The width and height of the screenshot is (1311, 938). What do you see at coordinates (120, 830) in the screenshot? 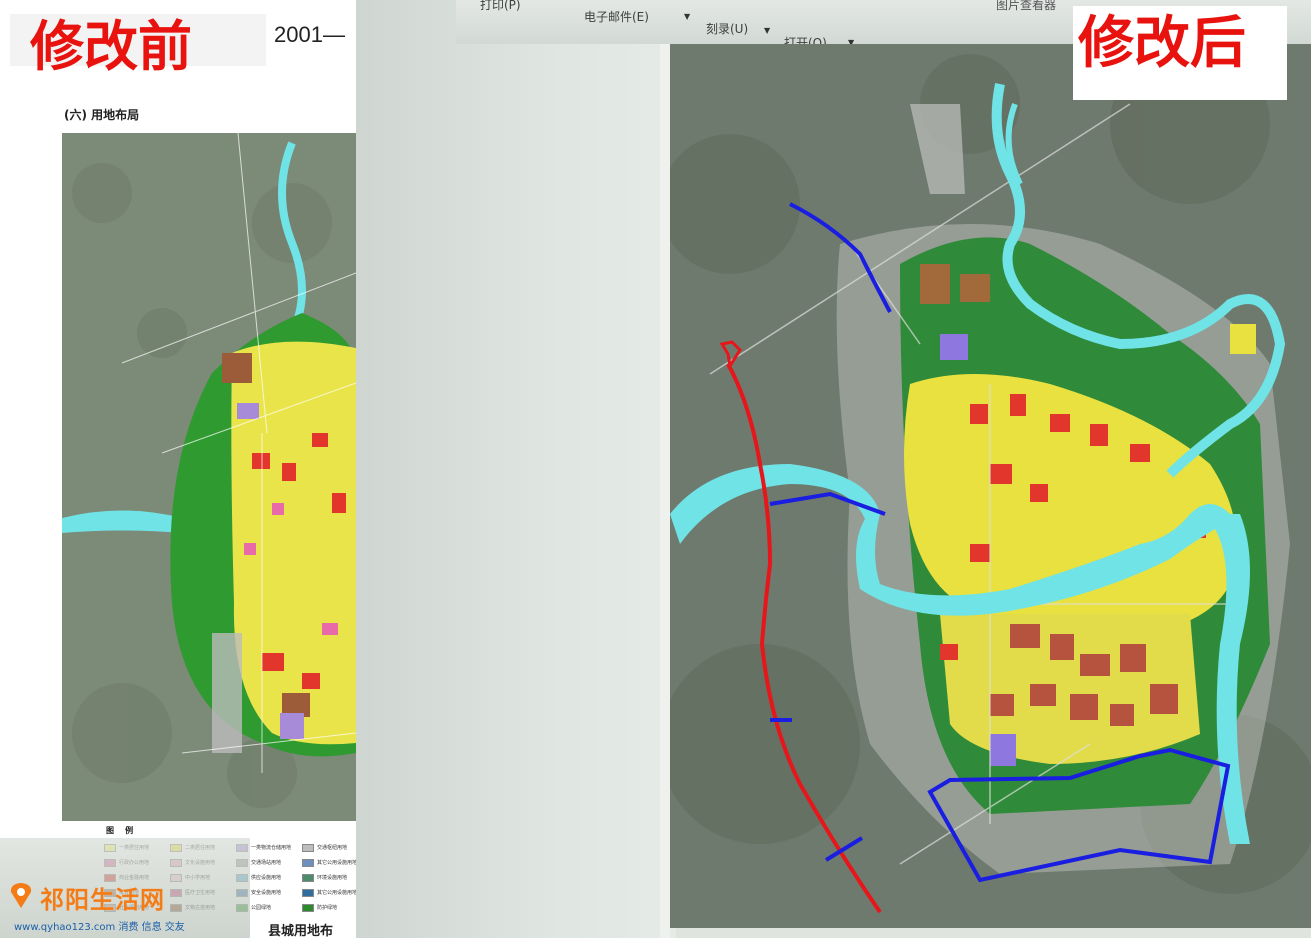
I see `legend-title: 图 例` at bounding box center [120, 830].